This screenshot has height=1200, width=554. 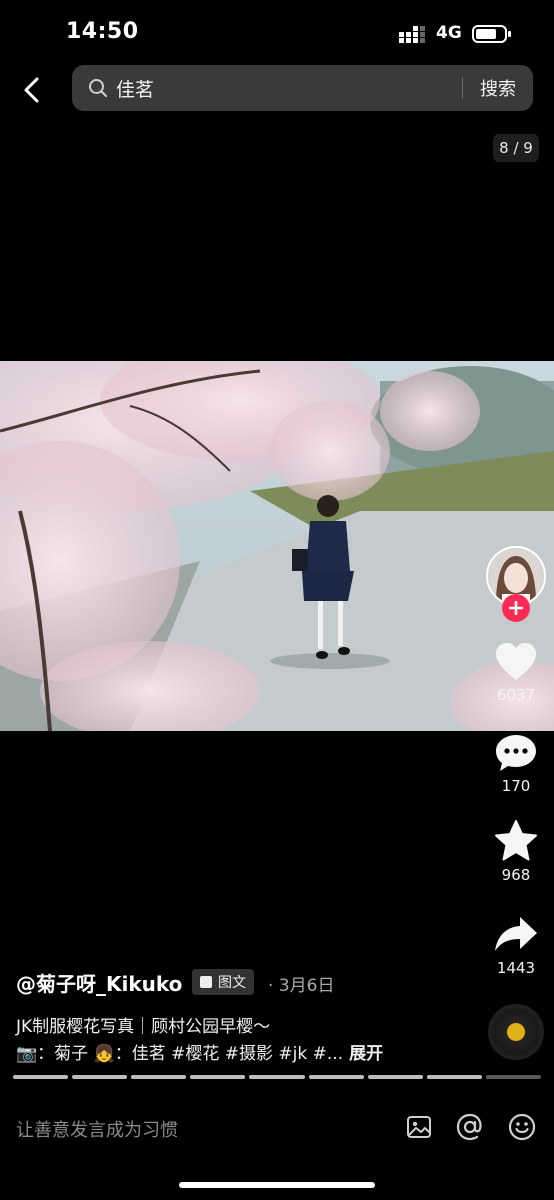 What do you see at coordinates (516, 695) in the screenshot?
I see `like-count: 6037` at bounding box center [516, 695].